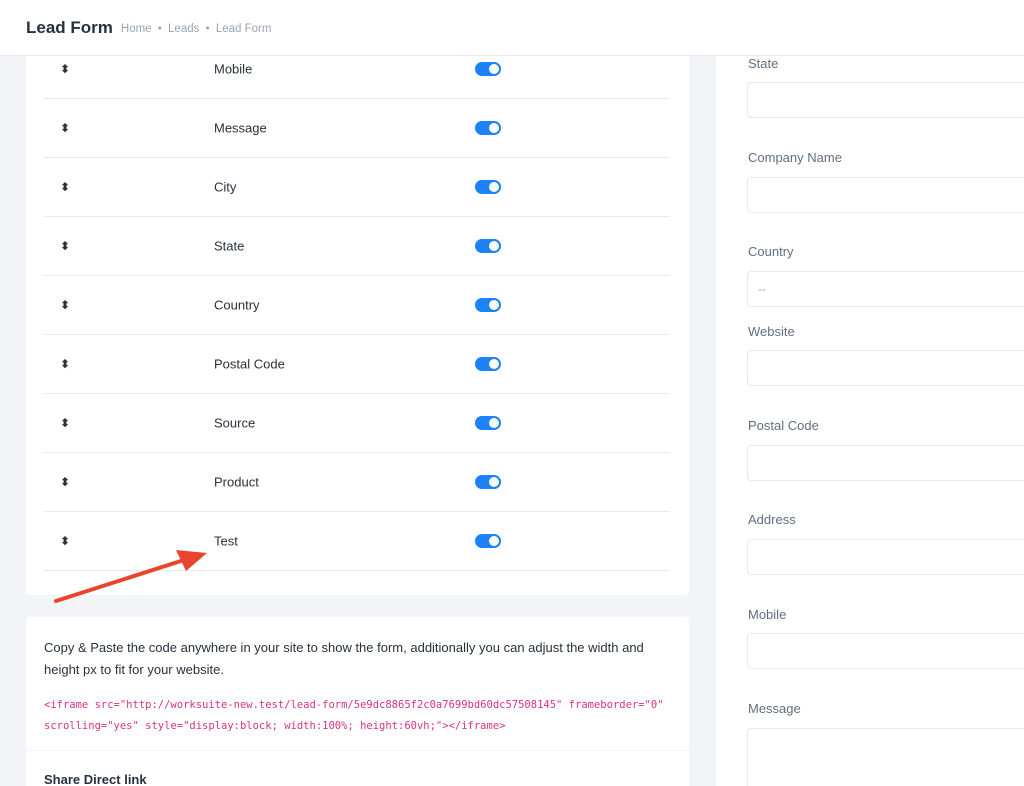 The image size is (1024, 786). Describe the element at coordinates (885, 757) in the screenshot. I see `preview-textarea-message` at that location.